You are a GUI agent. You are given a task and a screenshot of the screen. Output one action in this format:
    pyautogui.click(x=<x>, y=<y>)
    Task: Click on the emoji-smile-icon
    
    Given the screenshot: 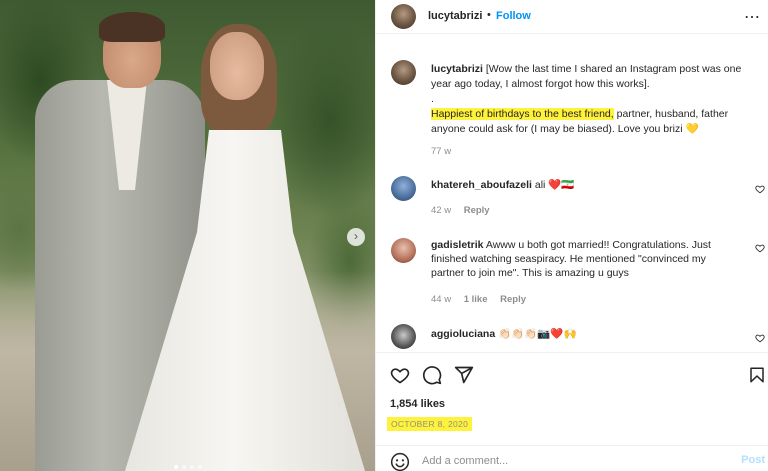 What is the action you would take?
    pyautogui.click(x=400, y=461)
    